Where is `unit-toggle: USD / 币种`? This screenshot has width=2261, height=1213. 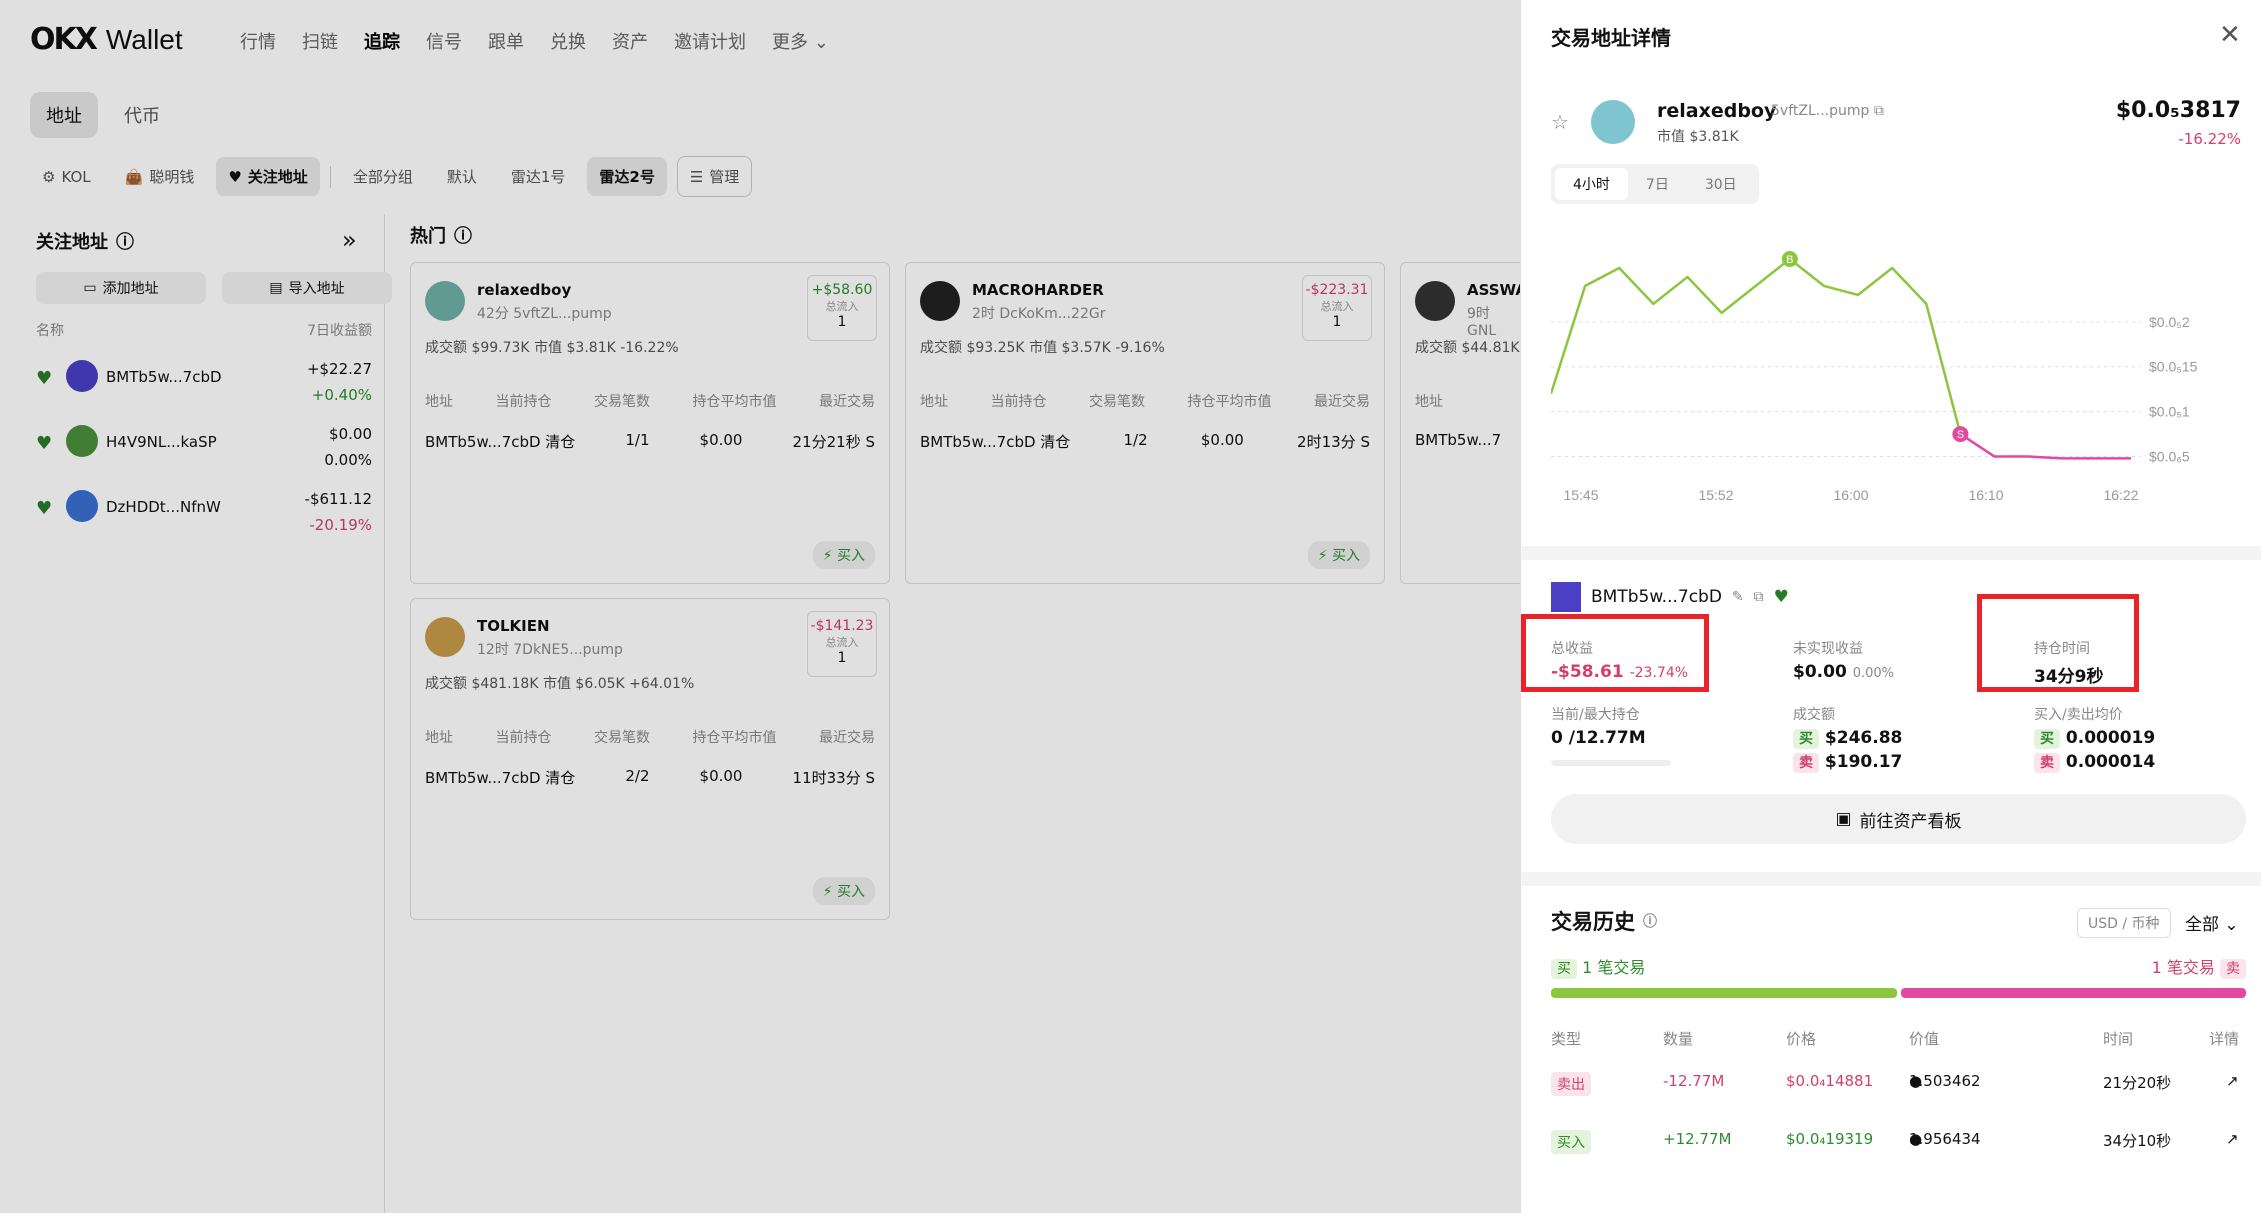
unit-toggle: USD / 币种 is located at coordinates (2124, 923).